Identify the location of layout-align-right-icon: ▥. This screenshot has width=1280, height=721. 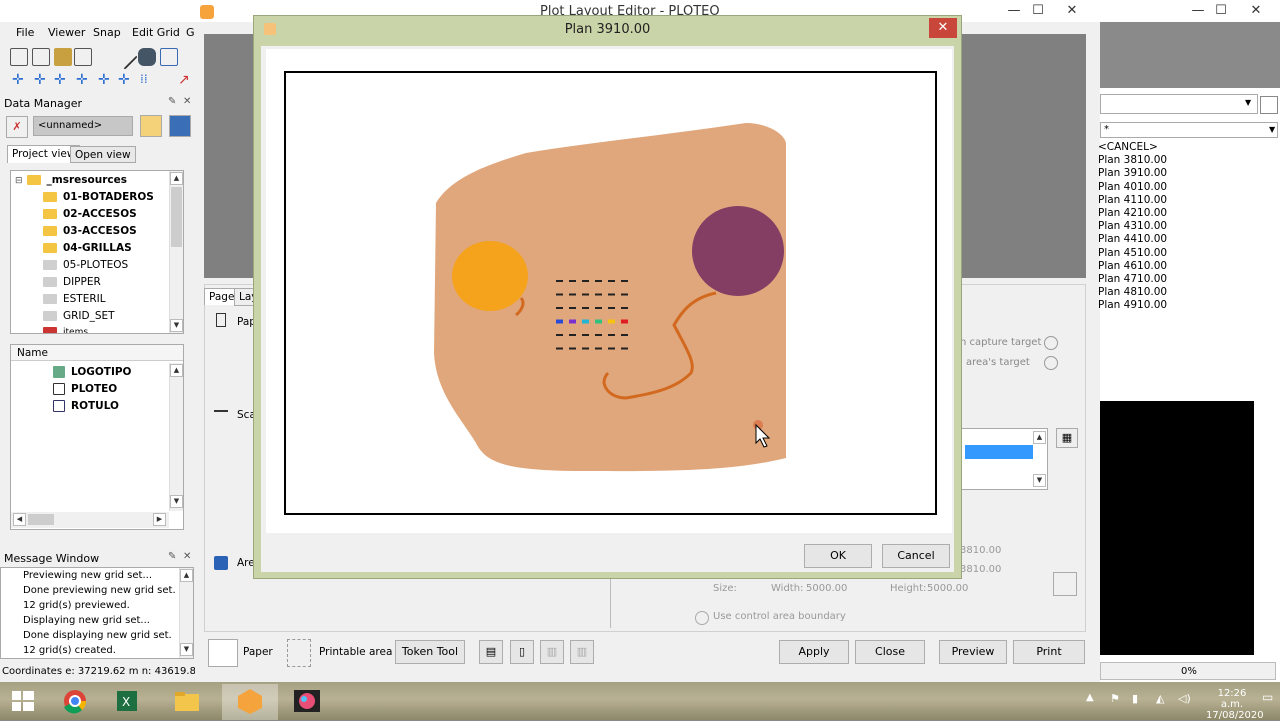
(582, 652).